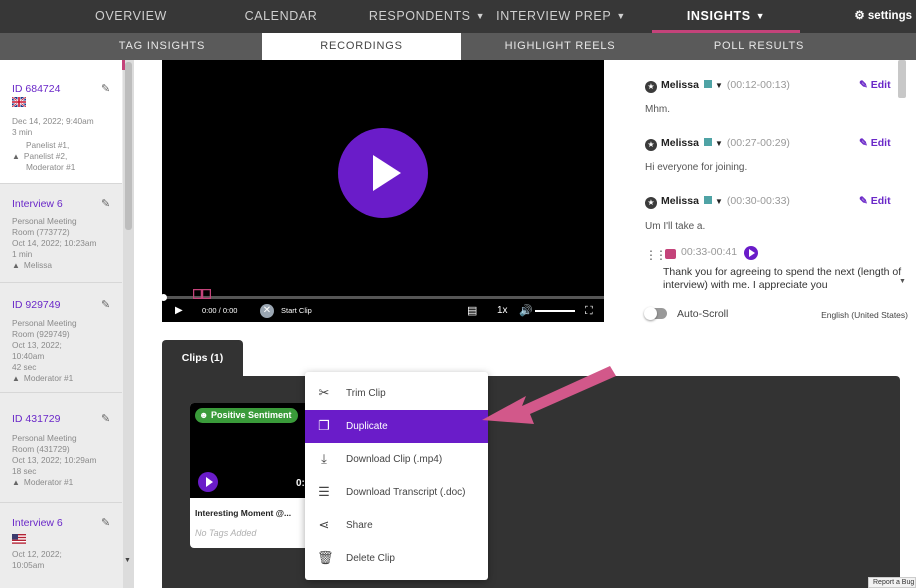 This screenshot has height=588, width=916. Describe the element at coordinates (589, 311) in the screenshot. I see `fullscreen-icon: ⛶` at that location.